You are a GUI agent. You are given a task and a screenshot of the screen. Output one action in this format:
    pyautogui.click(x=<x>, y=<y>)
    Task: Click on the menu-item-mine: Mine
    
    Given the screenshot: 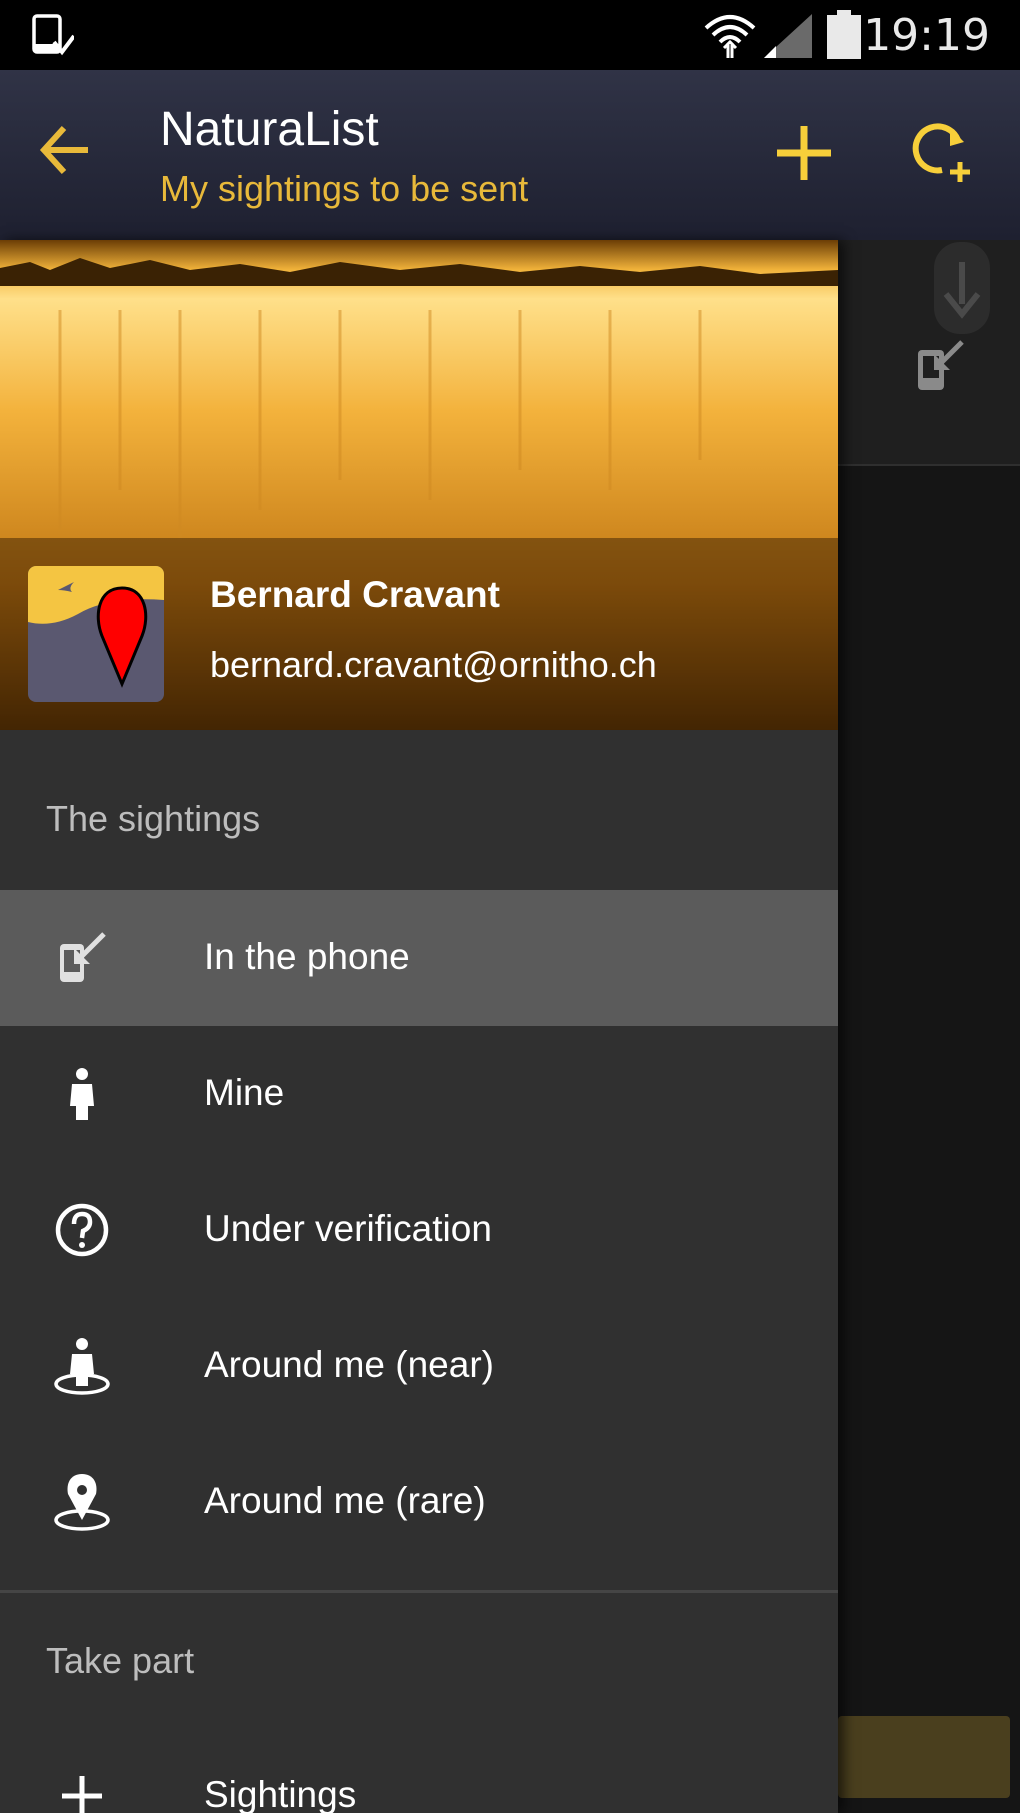 What is the action you would take?
    pyautogui.click(x=419, y=1094)
    